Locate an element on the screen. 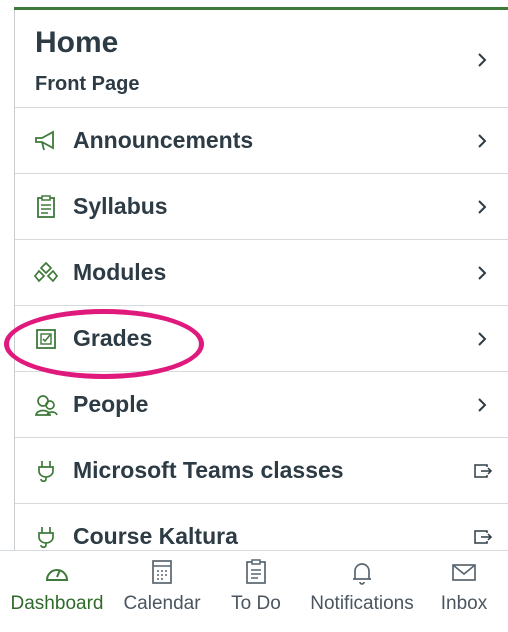 This screenshot has width=508, height=632. tab-label: Notifications is located at coordinates (362, 603).